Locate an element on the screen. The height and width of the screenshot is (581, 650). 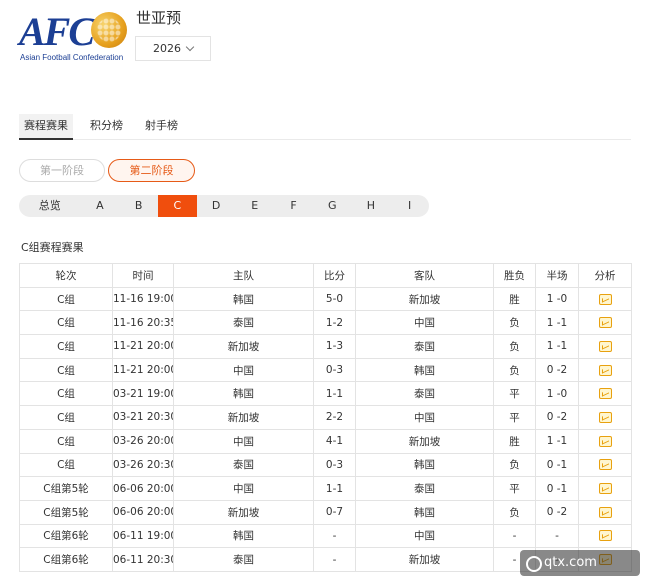
group-tab-overview: 总览 is located at coordinates (50, 206).